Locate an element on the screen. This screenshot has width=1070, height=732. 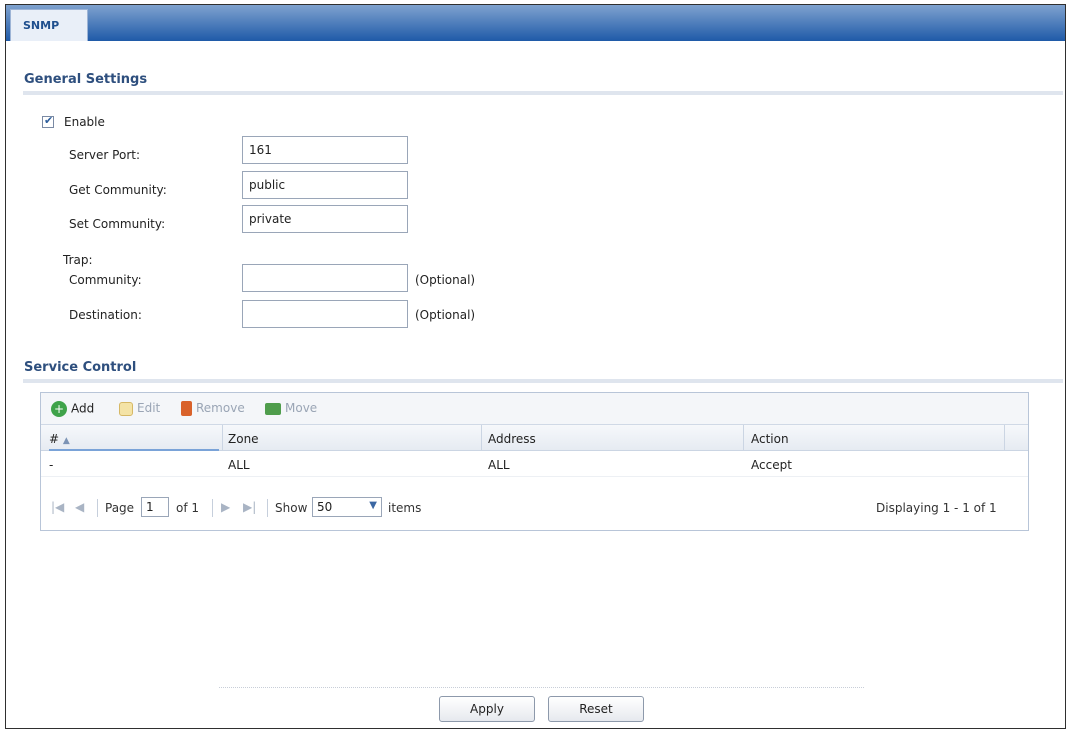
page-number-input: 1 is located at coordinates (155, 507).